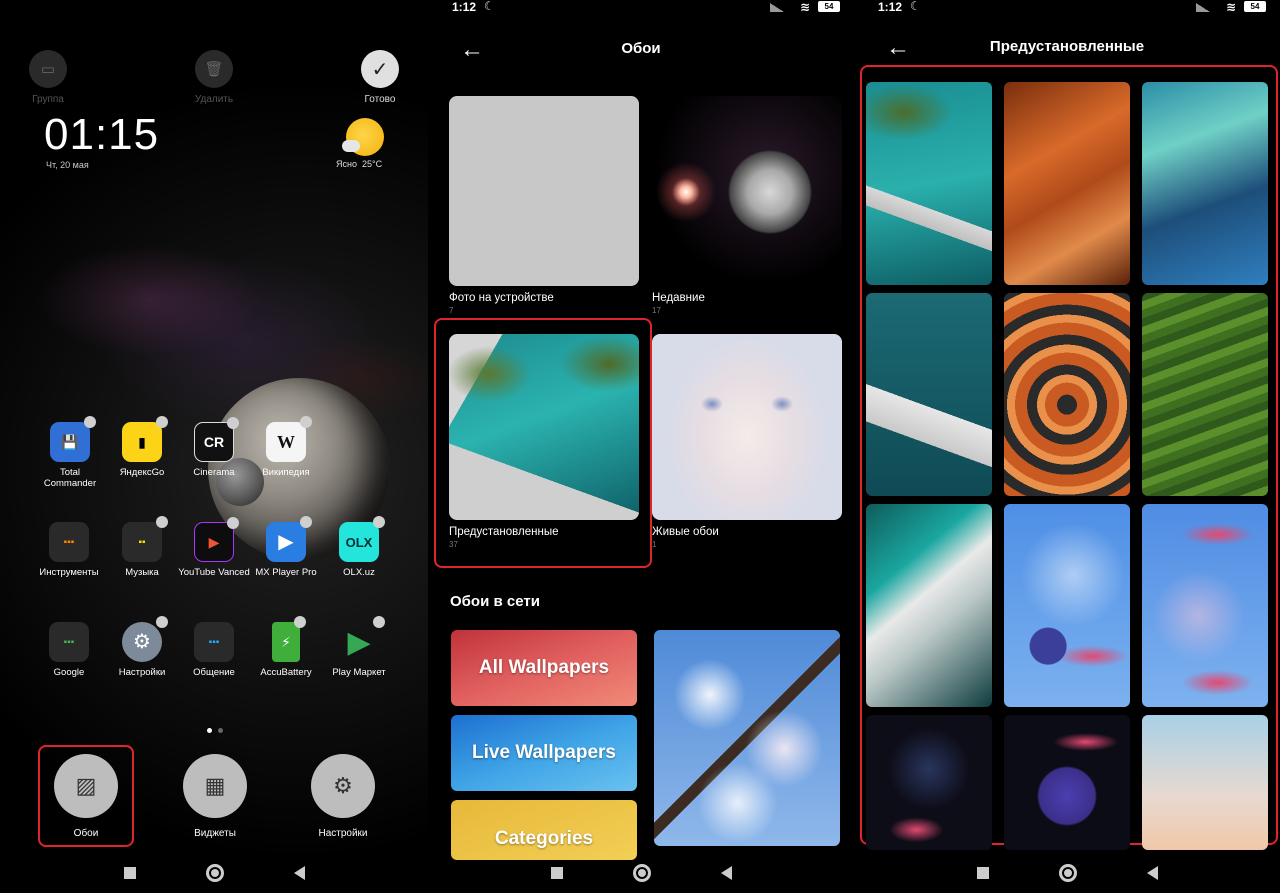 The height and width of the screenshot is (893, 1280). What do you see at coordinates (380, 77) in the screenshot?
I see `done-button: ✓ Готово` at bounding box center [380, 77].